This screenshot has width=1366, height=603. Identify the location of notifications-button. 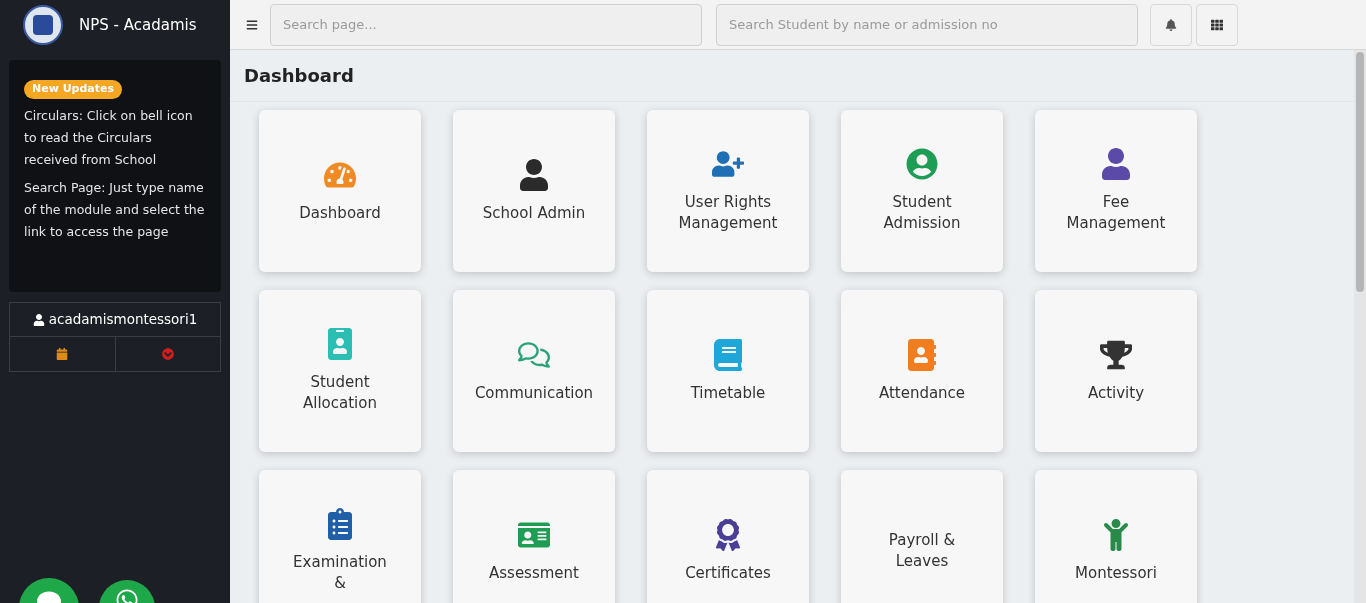
(1171, 24).